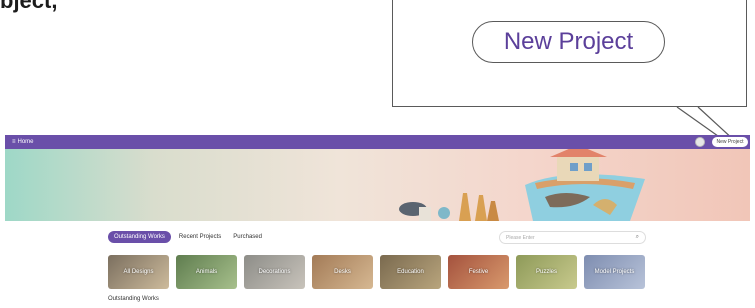 This screenshot has height=308, width=755. I want to click on category-label: Model Projects, so click(614, 272).